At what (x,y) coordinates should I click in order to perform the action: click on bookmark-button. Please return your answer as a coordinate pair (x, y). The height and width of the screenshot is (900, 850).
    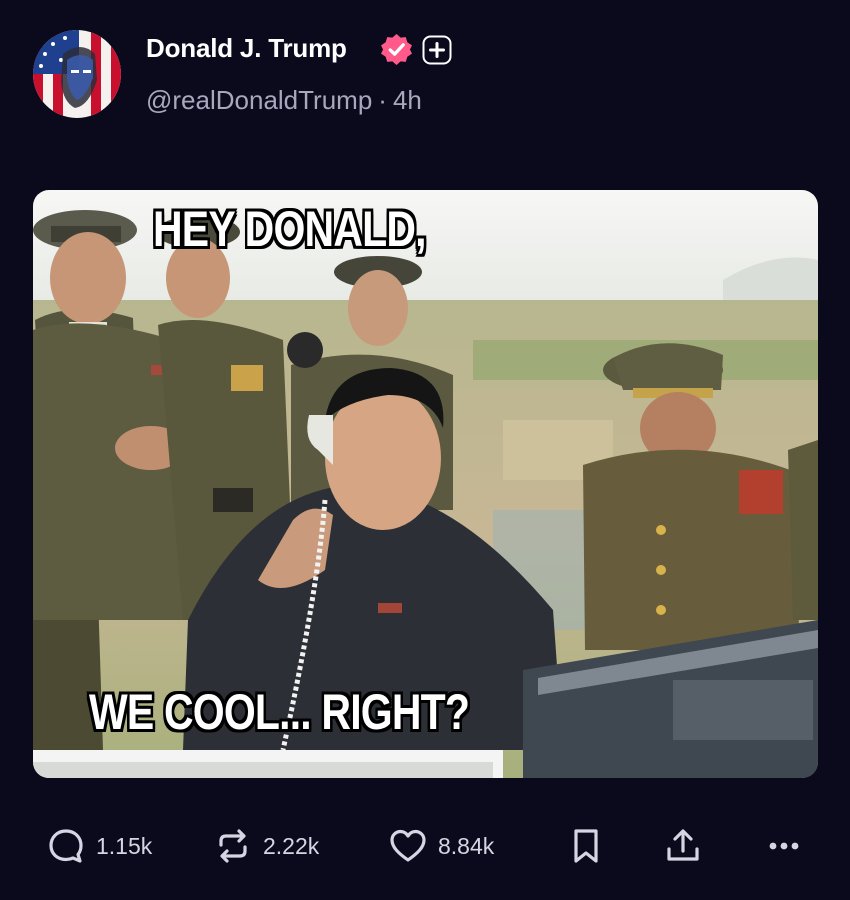
    Looking at the image, I should click on (586, 846).